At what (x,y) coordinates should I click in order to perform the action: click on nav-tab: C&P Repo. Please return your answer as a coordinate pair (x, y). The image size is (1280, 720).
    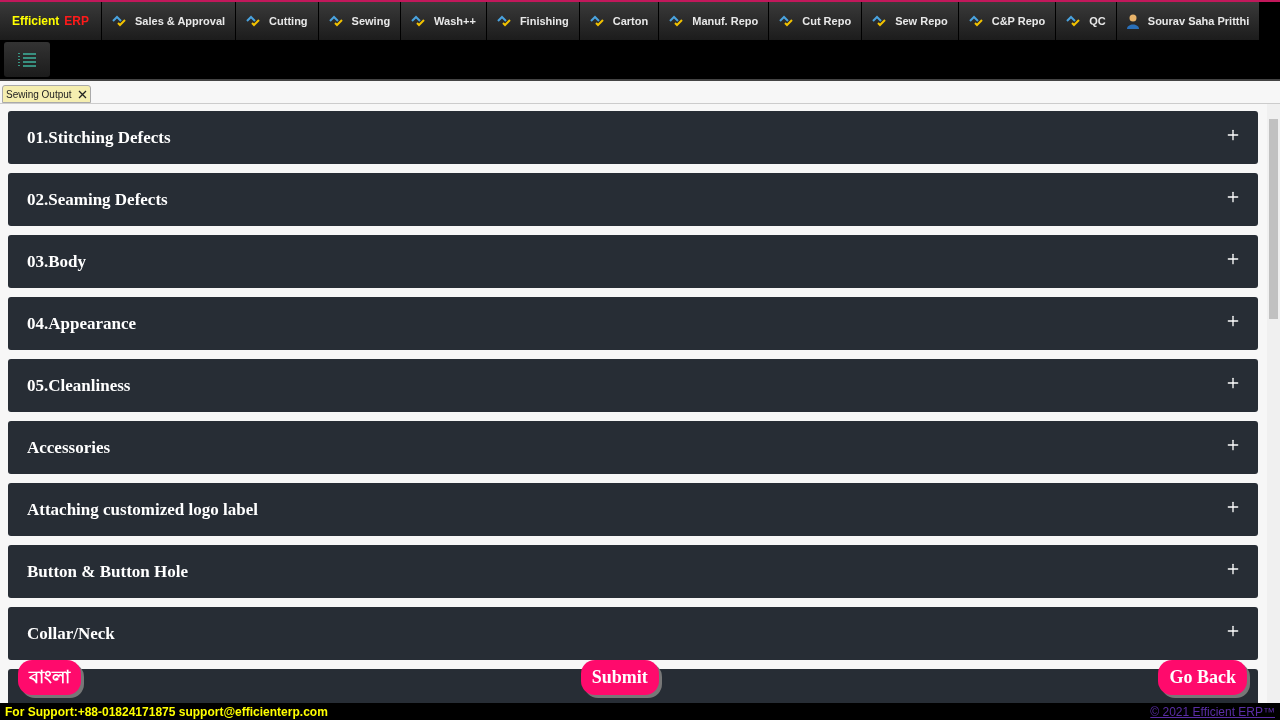
    Looking at the image, I should click on (1007, 21).